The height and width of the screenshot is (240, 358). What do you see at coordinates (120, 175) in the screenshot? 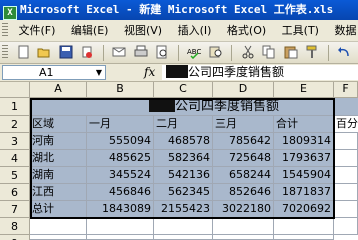
I see `table-cell: 345524` at bounding box center [120, 175].